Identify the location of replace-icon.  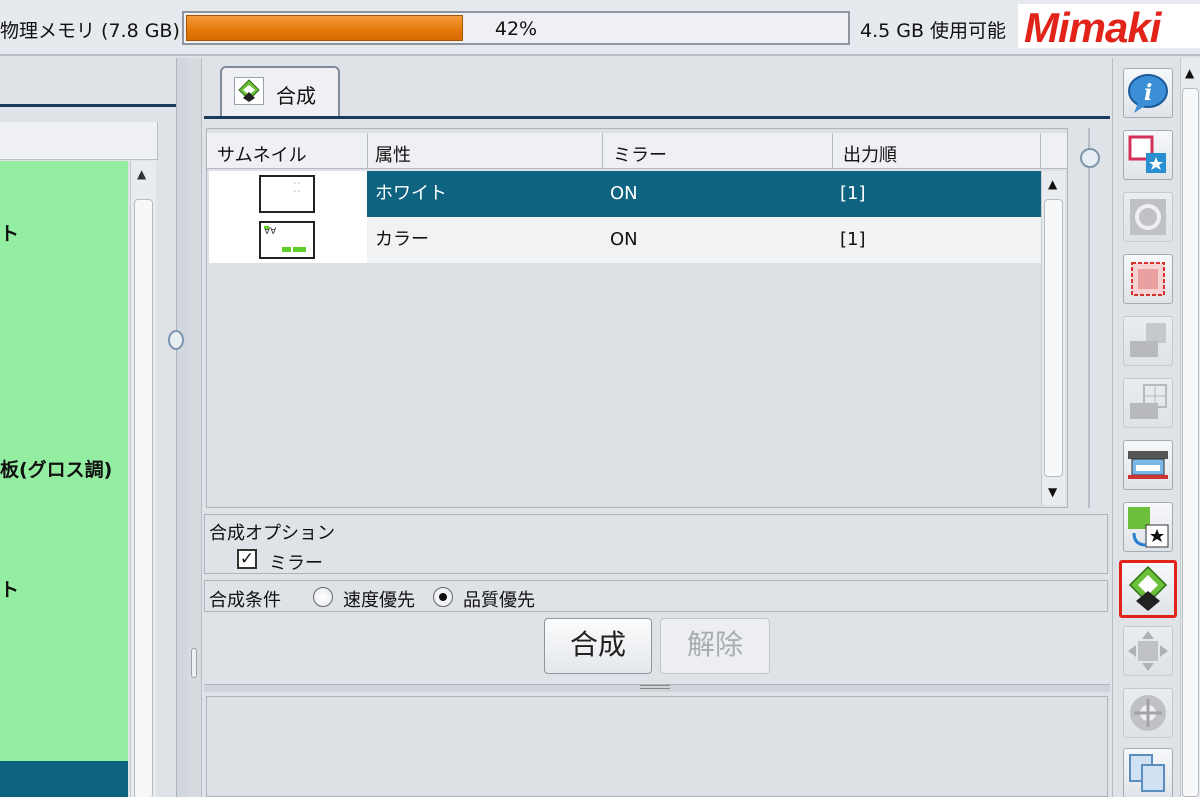
(1148, 527).